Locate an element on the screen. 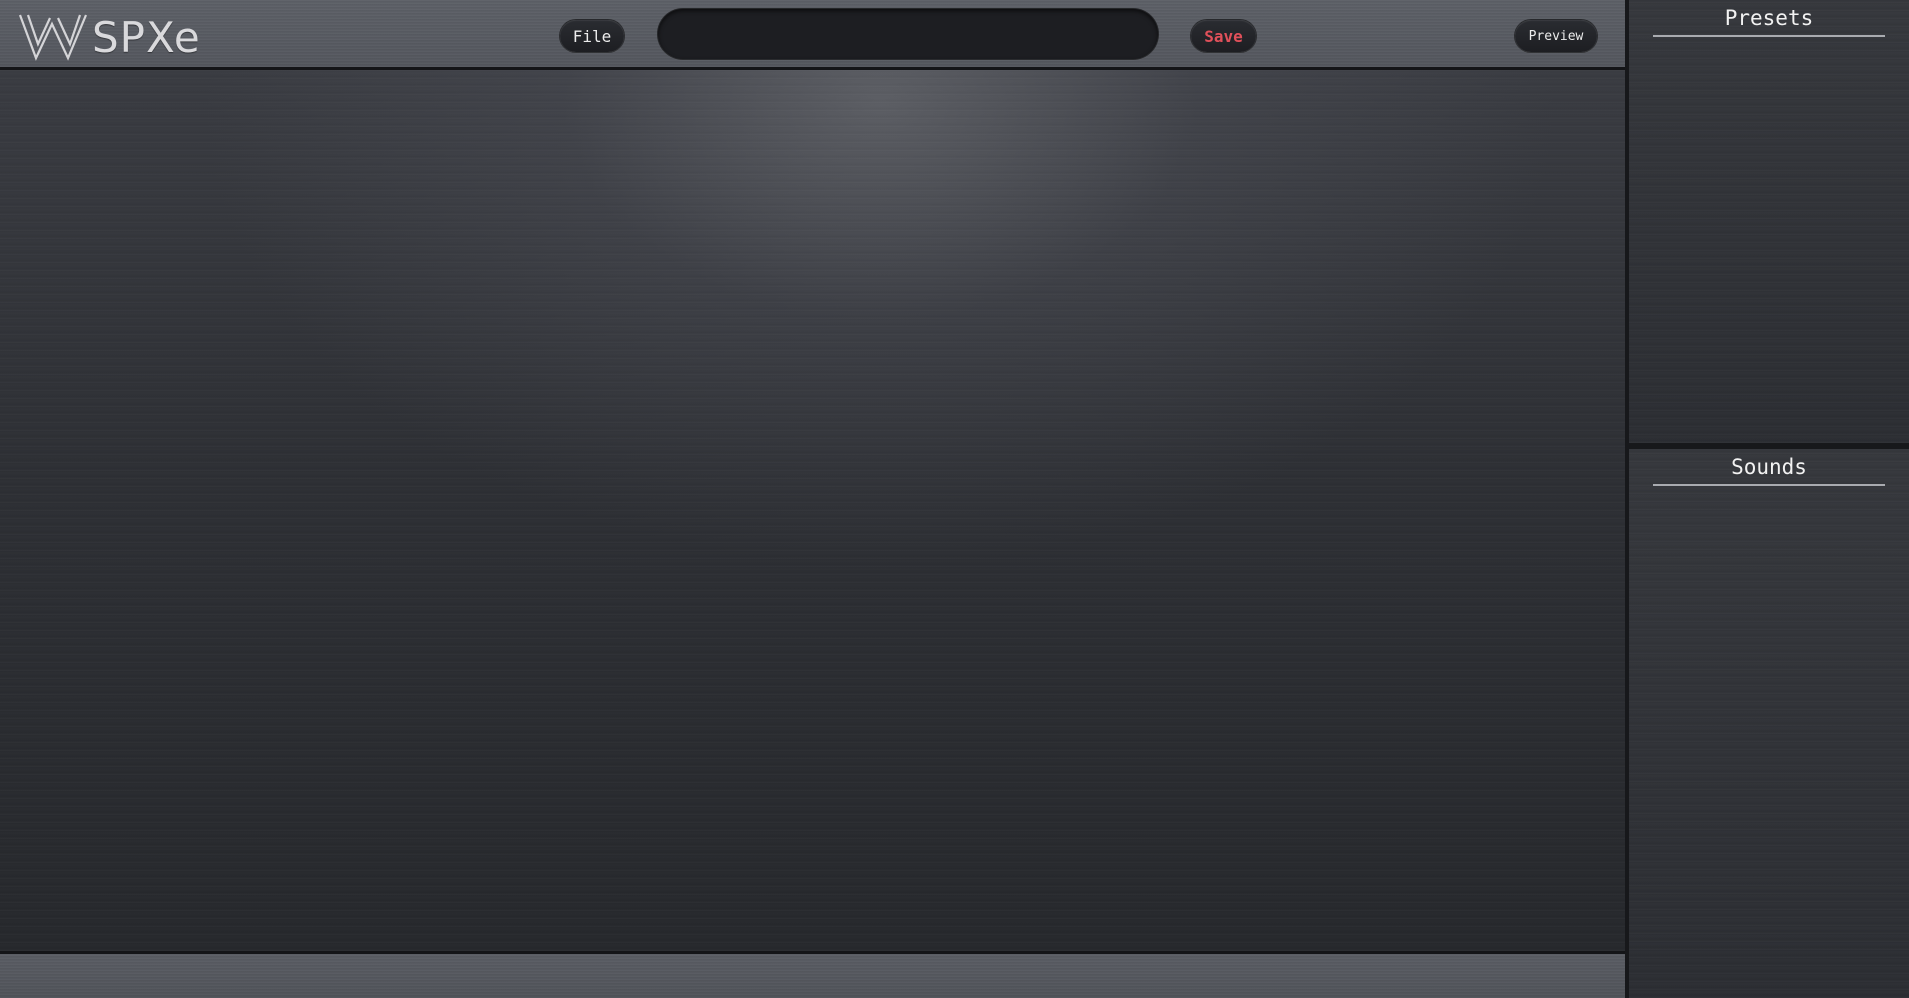 The height and width of the screenshot is (998, 1909). save-button-label: Save is located at coordinates (1223, 36).